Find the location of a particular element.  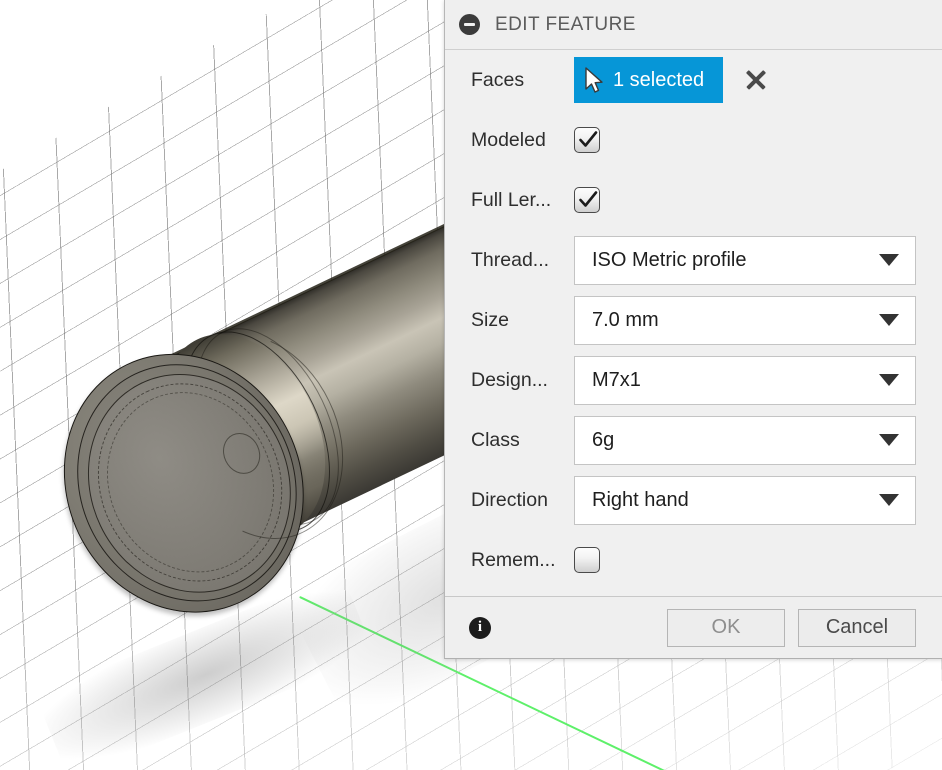

row-direction: Direction Right hand is located at coordinates (693, 500).